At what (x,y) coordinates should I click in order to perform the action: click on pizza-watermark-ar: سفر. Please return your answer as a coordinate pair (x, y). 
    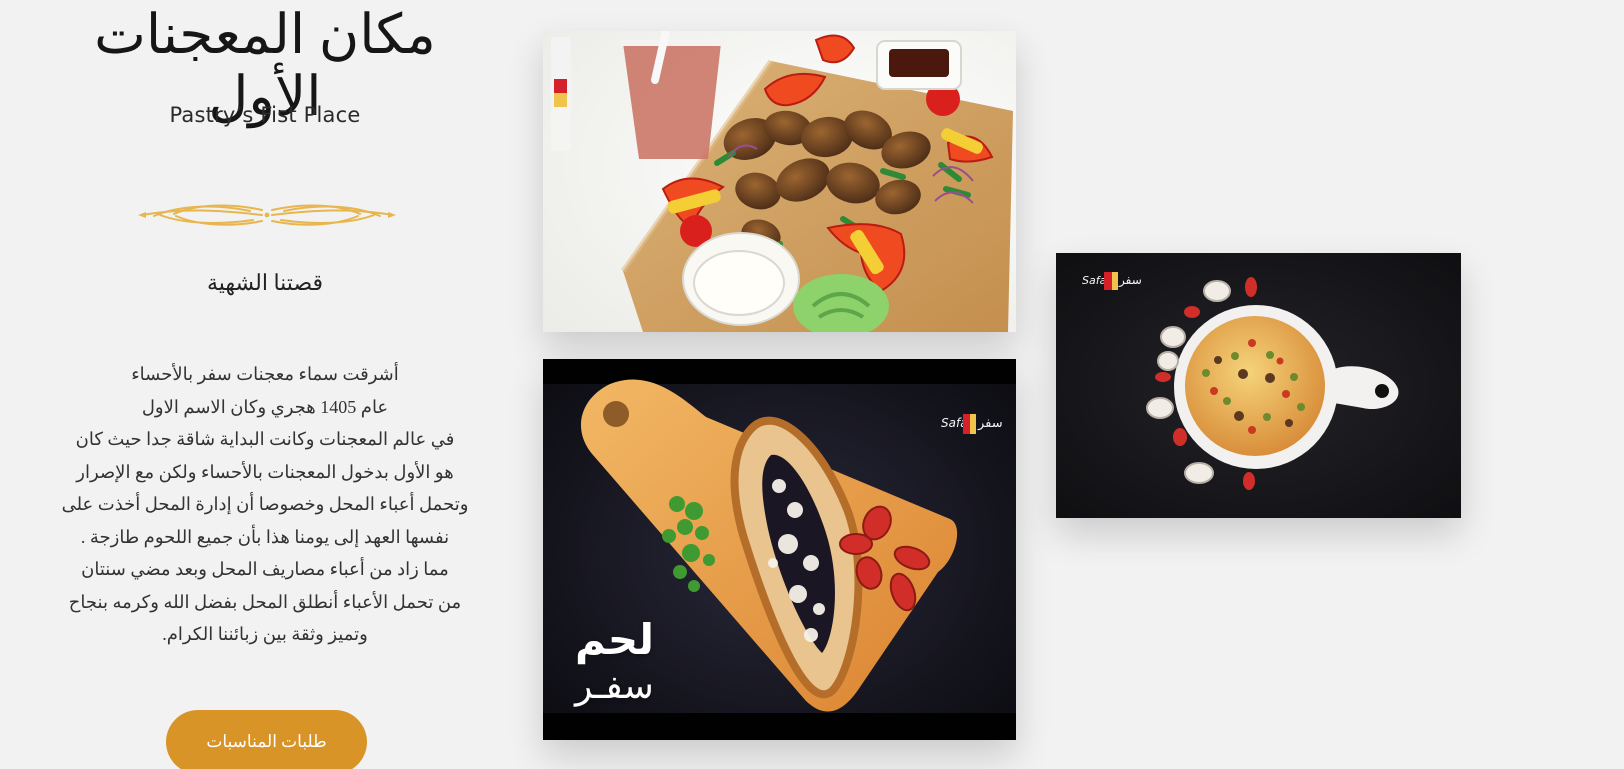
    Looking at the image, I should click on (1130, 280).